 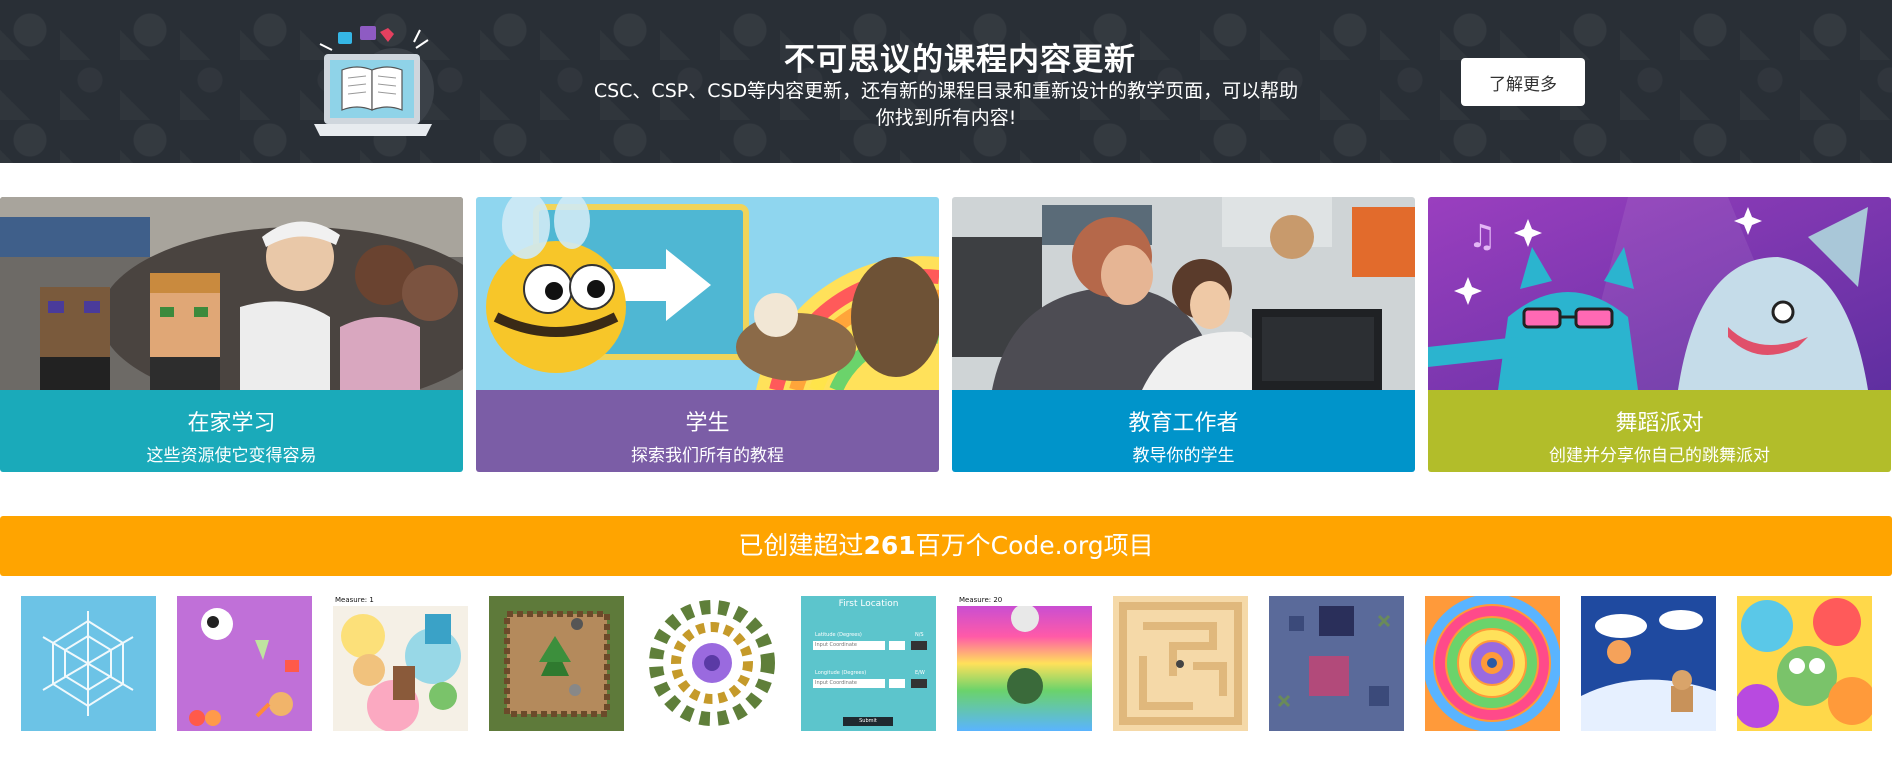 I want to click on project-thumbnail-colorful-characters, so click(x=1804, y=663).